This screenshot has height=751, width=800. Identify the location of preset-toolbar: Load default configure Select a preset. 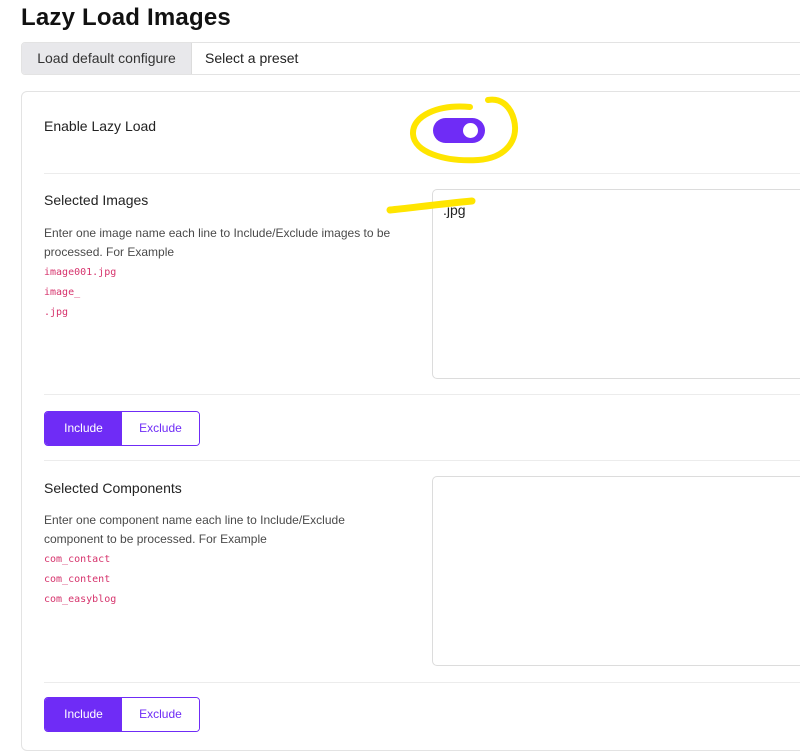
(410, 58).